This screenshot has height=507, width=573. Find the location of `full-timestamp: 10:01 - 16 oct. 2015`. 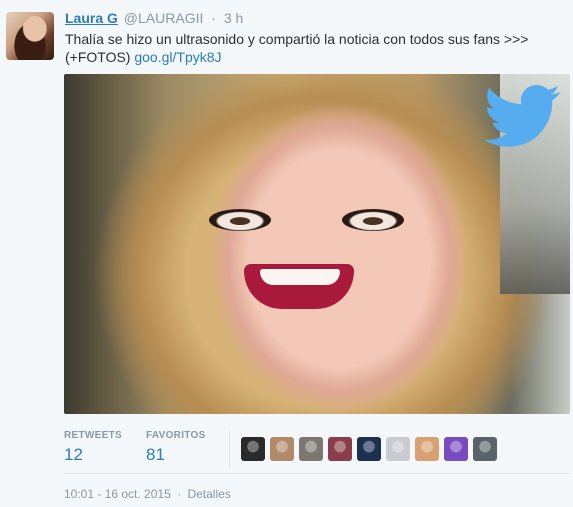

full-timestamp: 10:01 - 16 oct. 2015 is located at coordinates (117, 494).